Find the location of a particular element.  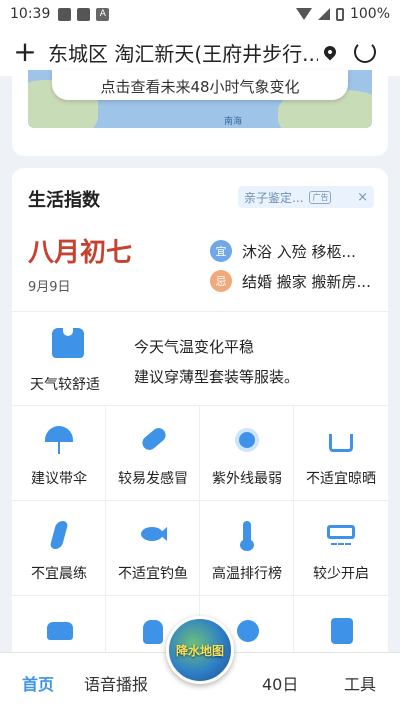

air-conditioner-icon is located at coordinates (341, 535).